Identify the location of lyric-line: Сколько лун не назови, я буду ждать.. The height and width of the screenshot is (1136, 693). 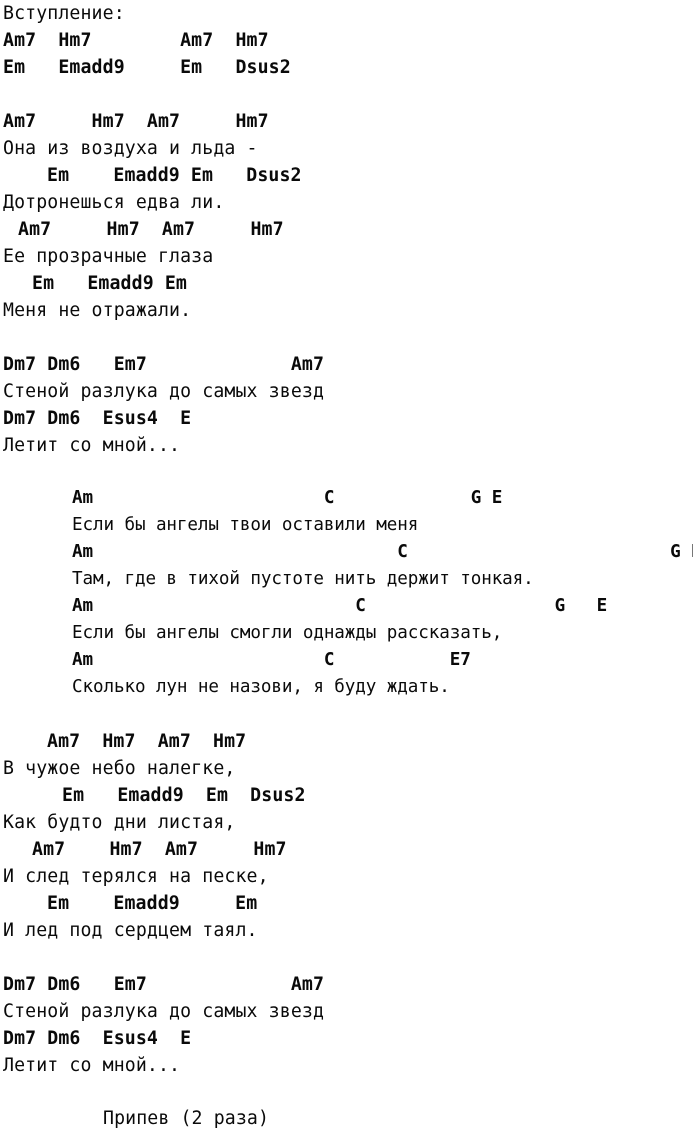
(261, 687).